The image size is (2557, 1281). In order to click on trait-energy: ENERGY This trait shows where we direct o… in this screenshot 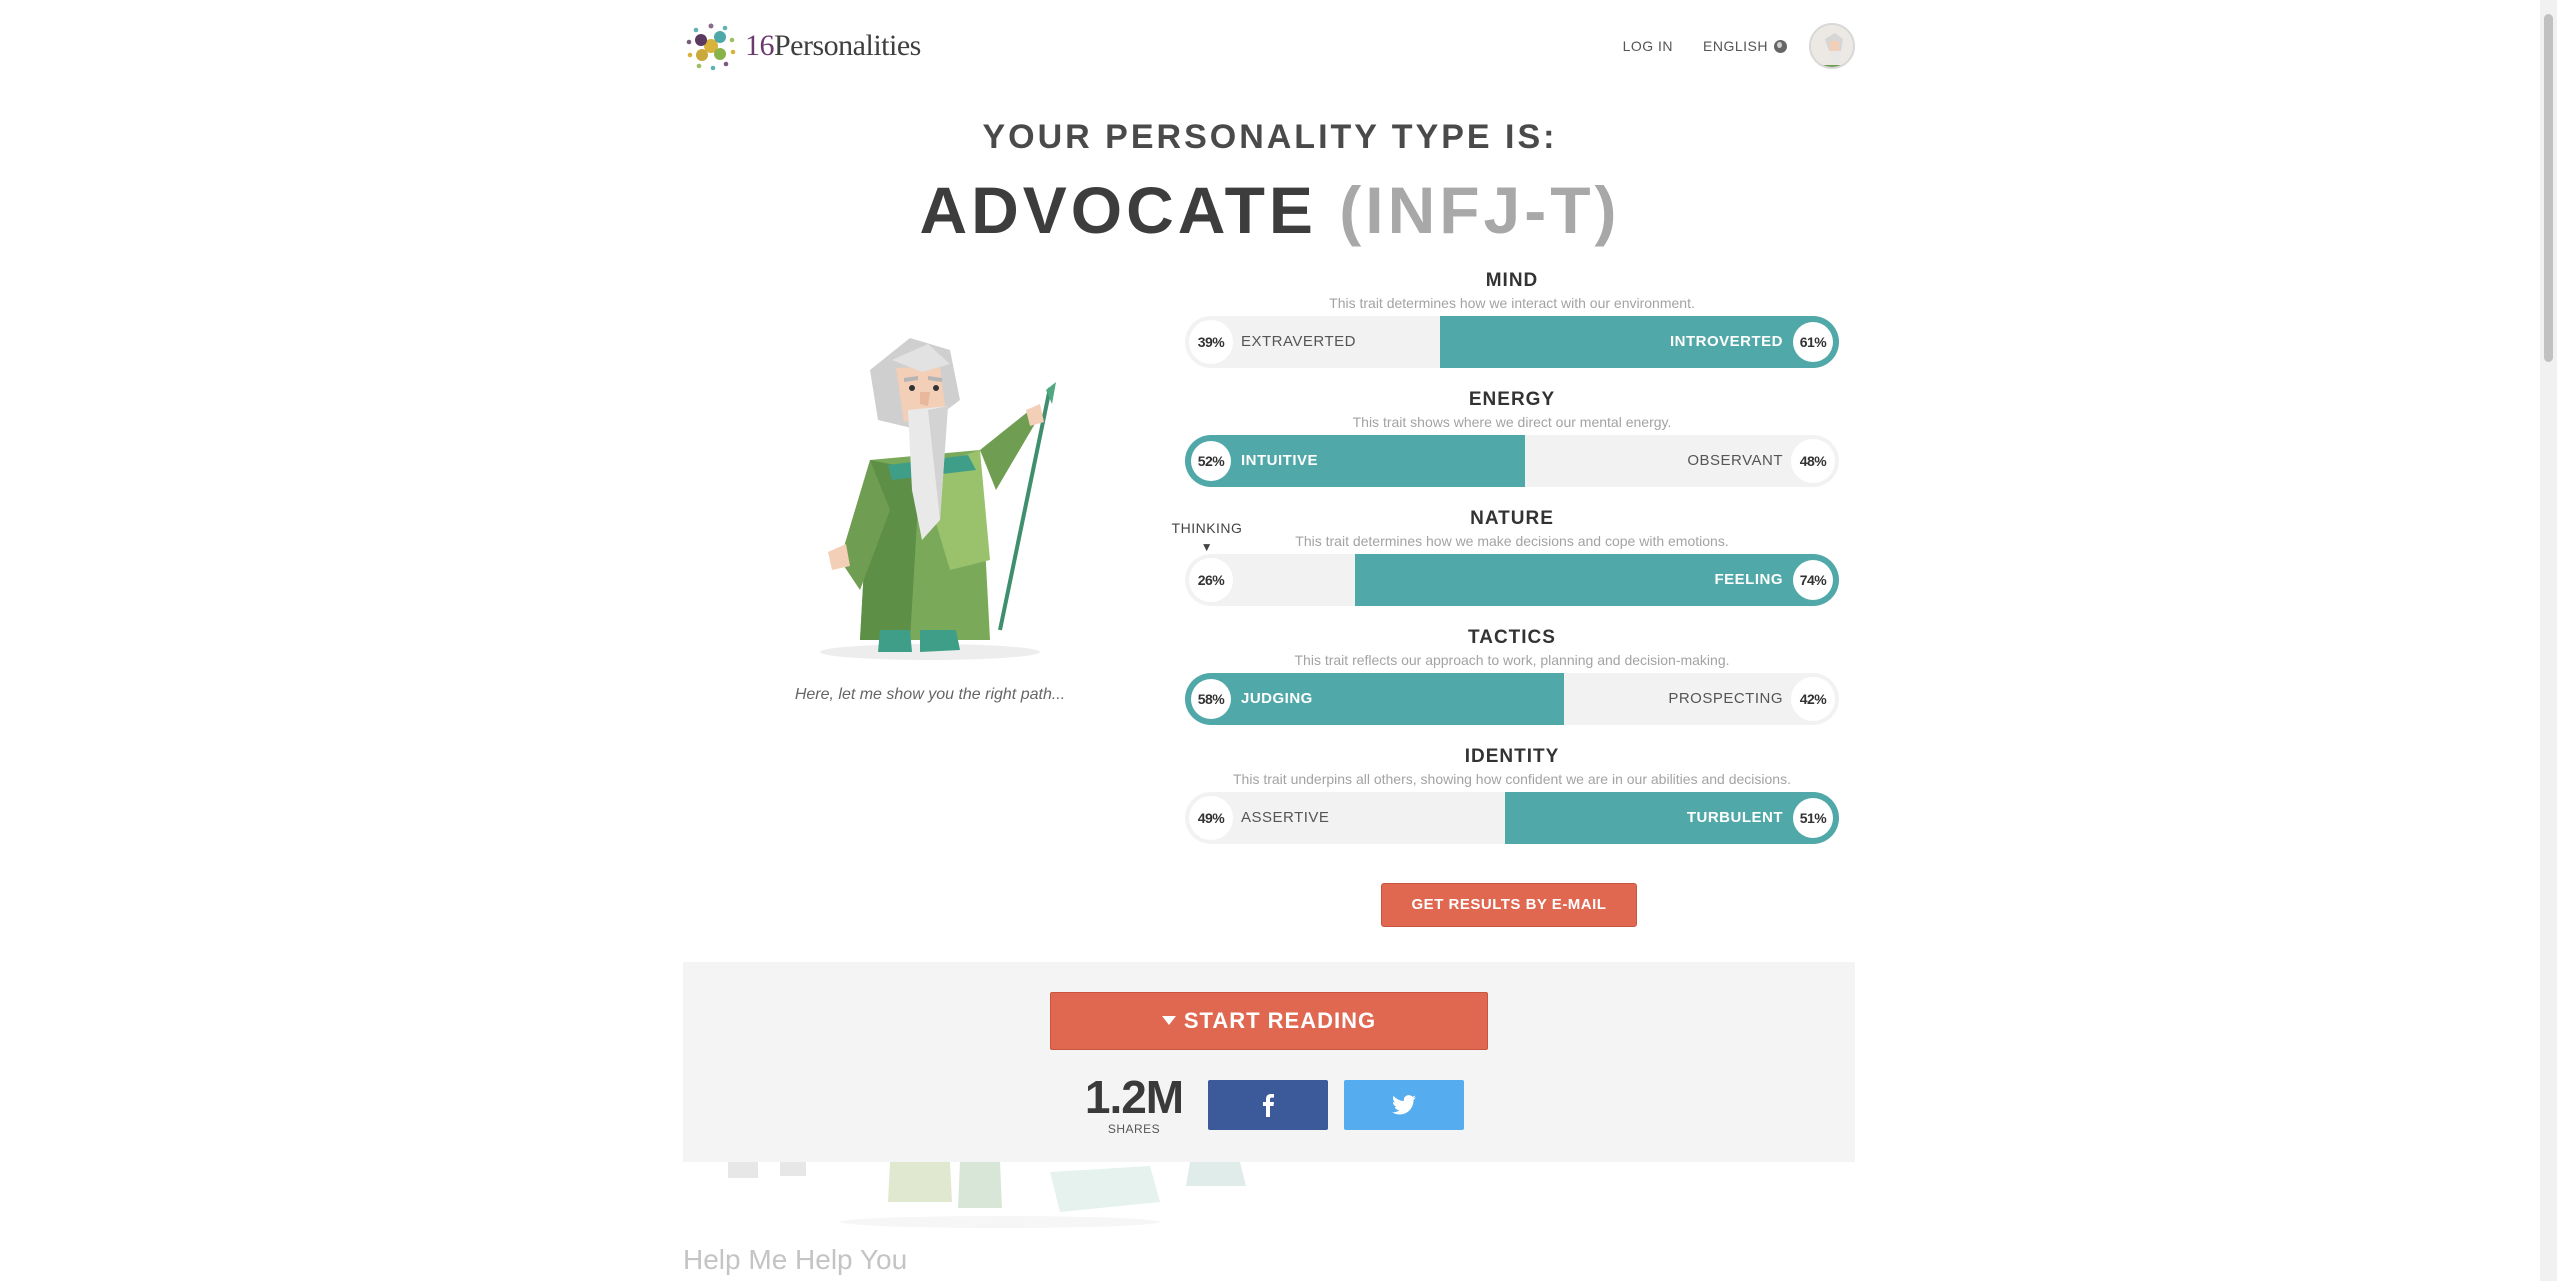, I will do `click(1512, 446)`.